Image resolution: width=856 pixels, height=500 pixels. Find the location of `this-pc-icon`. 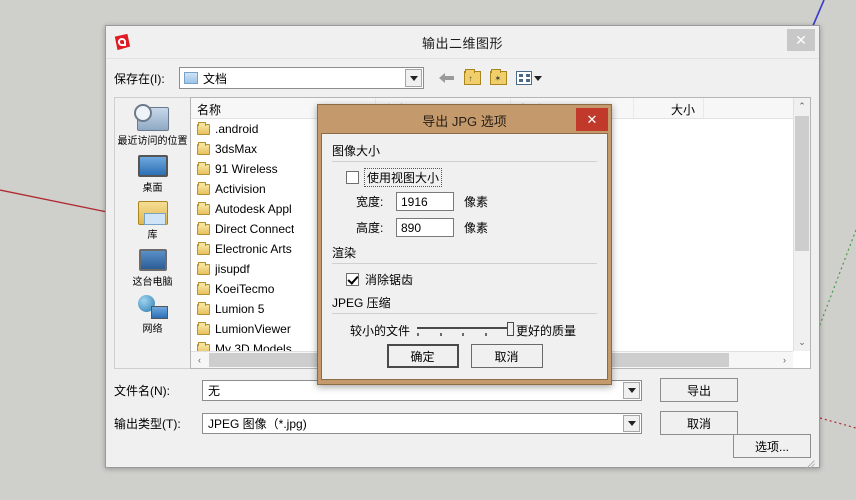

this-pc-icon is located at coordinates (153, 260).